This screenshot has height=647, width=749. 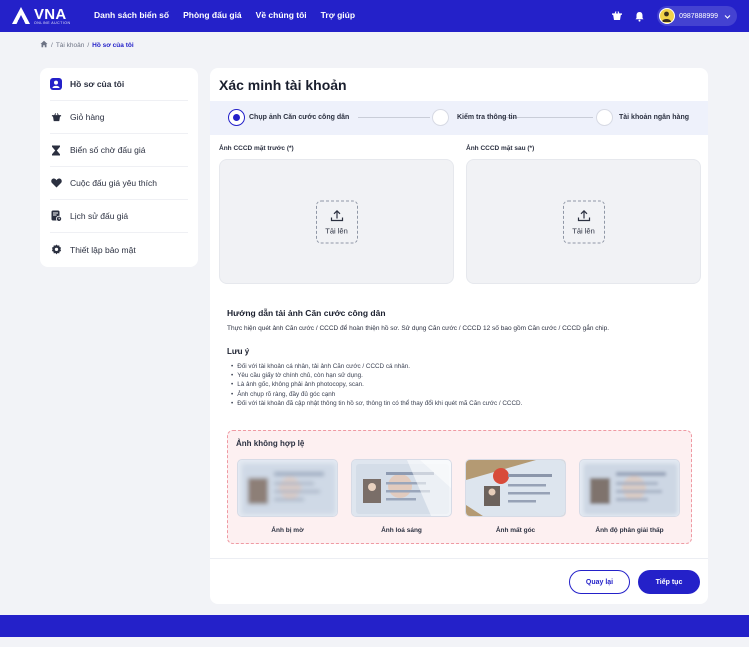 I want to click on sidebar-item-label: Biển số chờ đấu giá, so click(x=108, y=150).